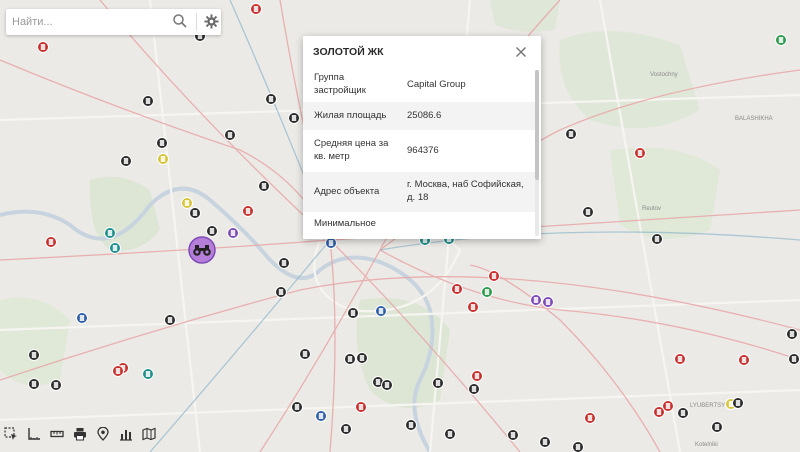 This screenshot has height=452, width=800. I want to click on table-row: Минимальное, so click(419, 225).